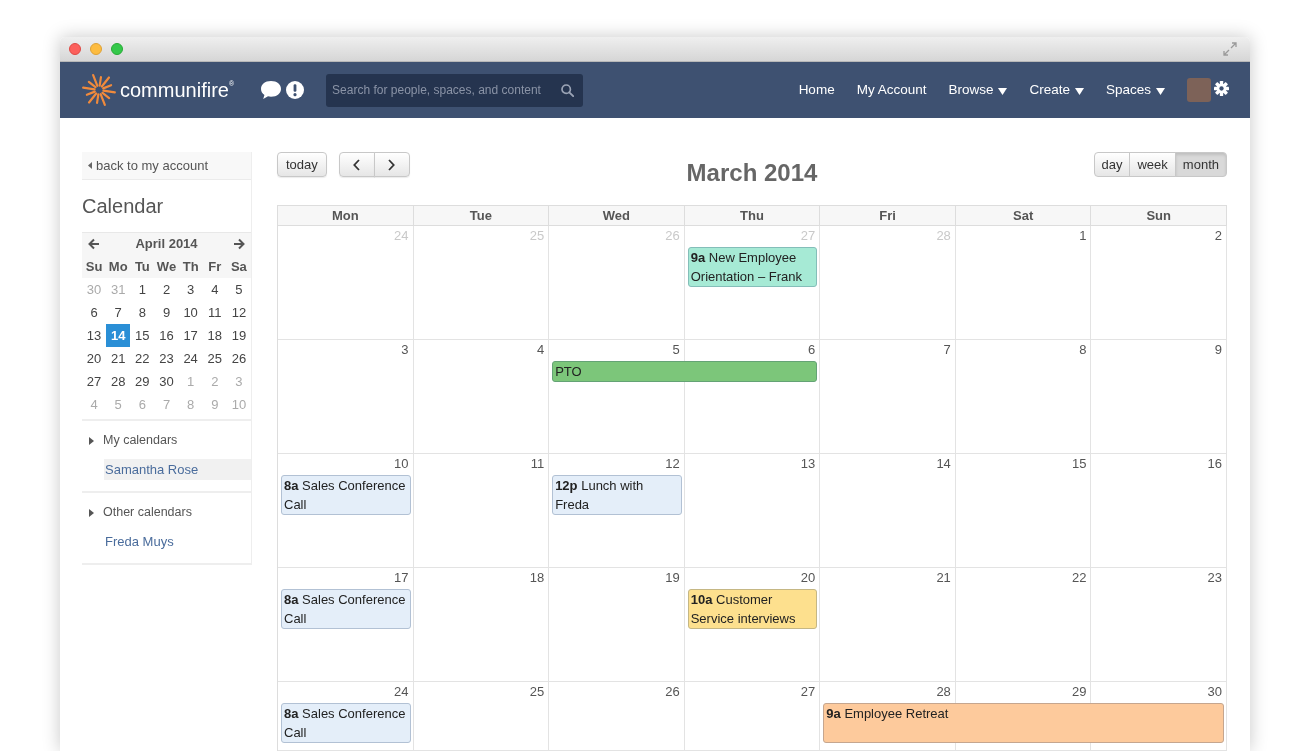 The image size is (1310, 751). What do you see at coordinates (1079, 578) in the screenshot?
I see `day-number: 22` at bounding box center [1079, 578].